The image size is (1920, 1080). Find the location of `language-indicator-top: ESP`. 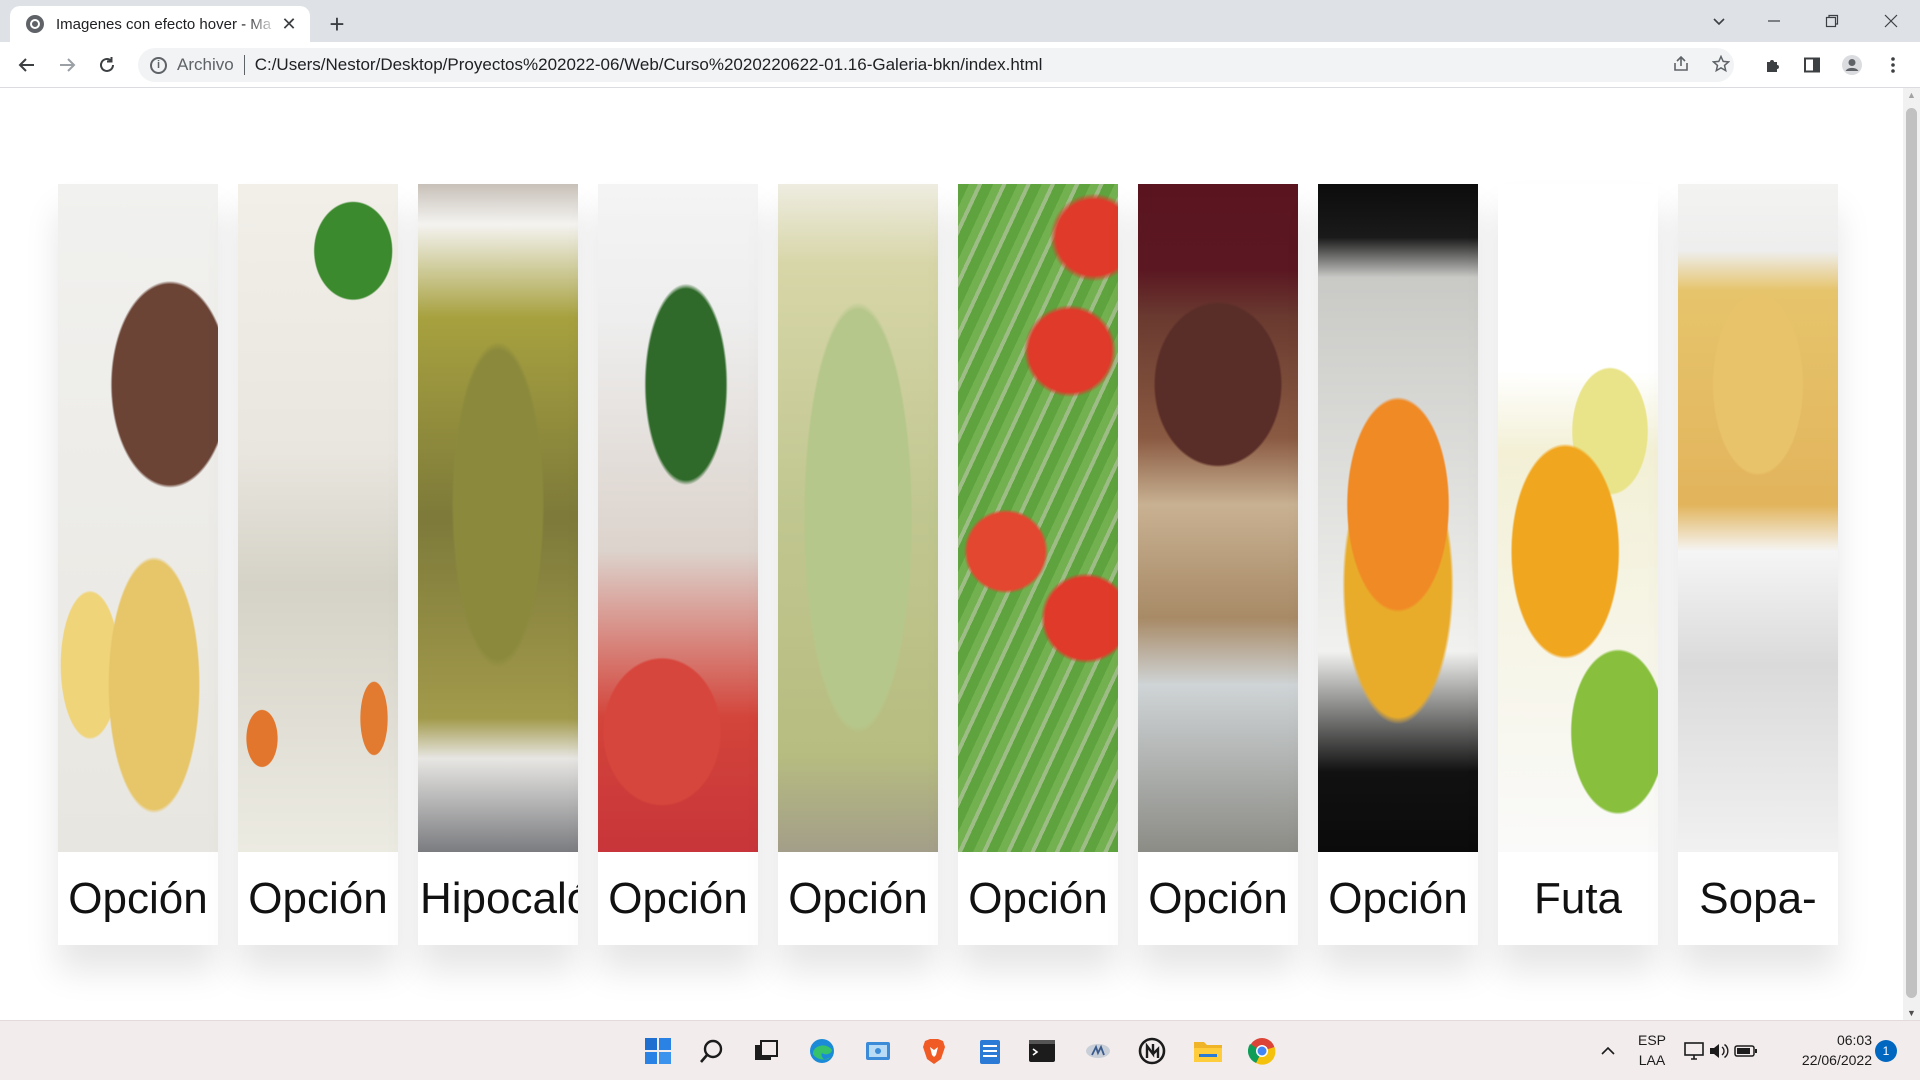

language-indicator-top: ESP is located at coordinates (1652, 1040).